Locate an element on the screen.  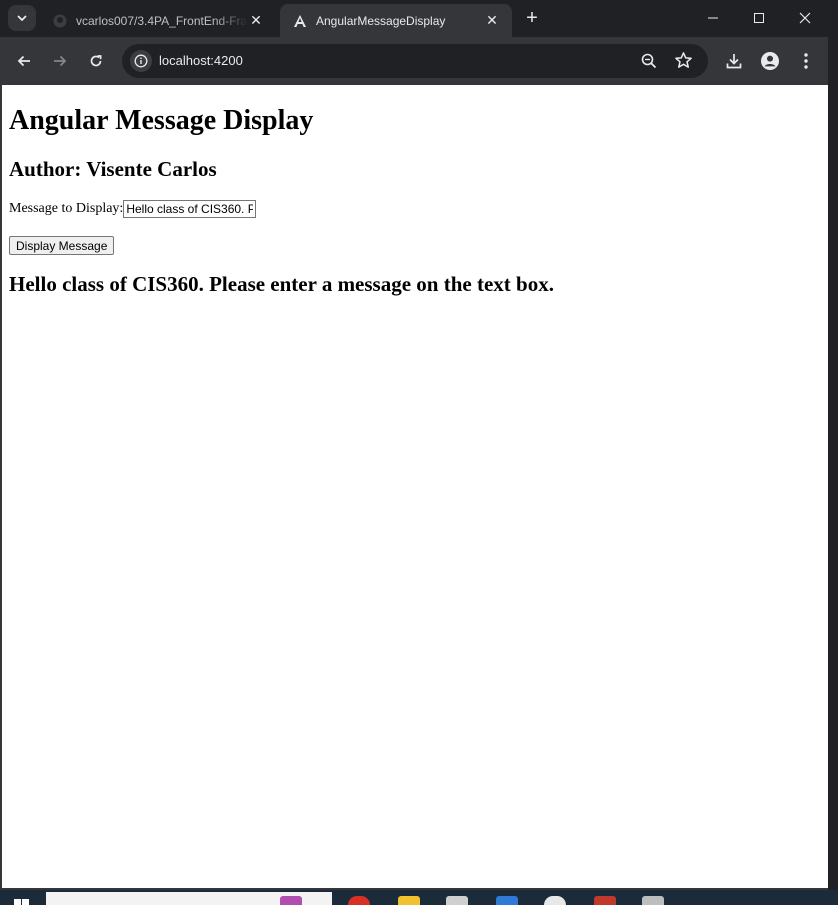
tab-github: vcarlos007/3.4PA_FrontEnd-Framework ✕ is located at coordinates (158, 20).